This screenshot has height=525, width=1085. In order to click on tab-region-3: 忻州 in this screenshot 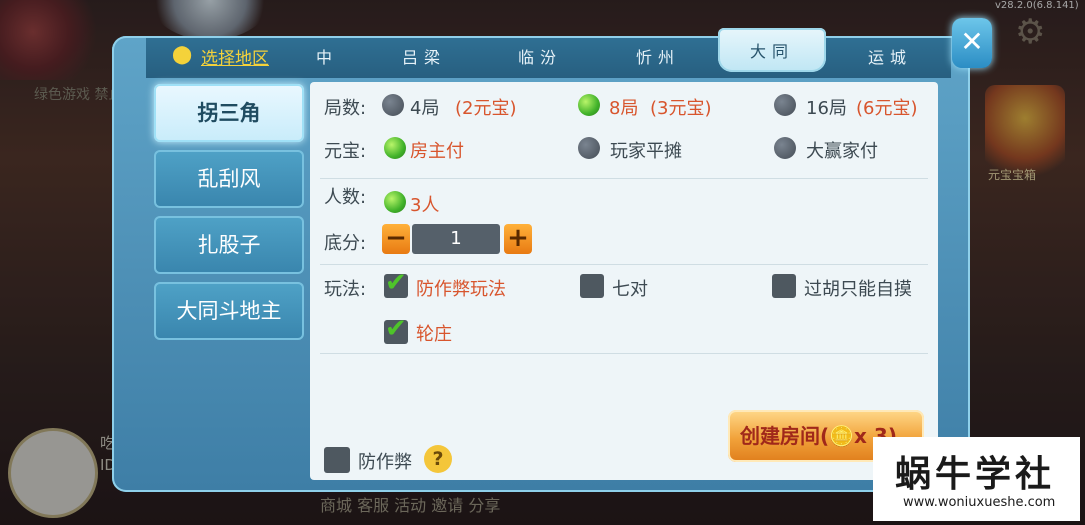, I will do `click(658, 56)`.